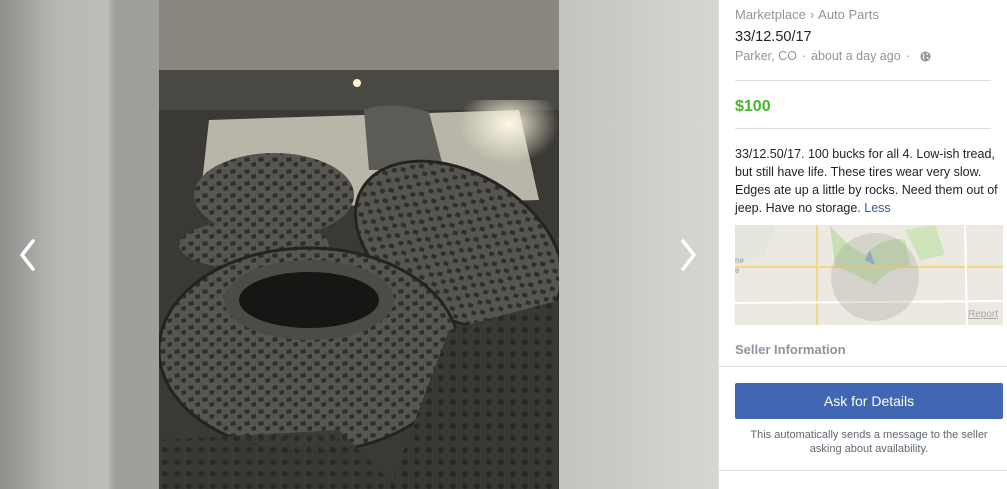 This screenshot has width=1007, height=489. I want to click on seller-information-heading: Seller Information, so click(790, 349).